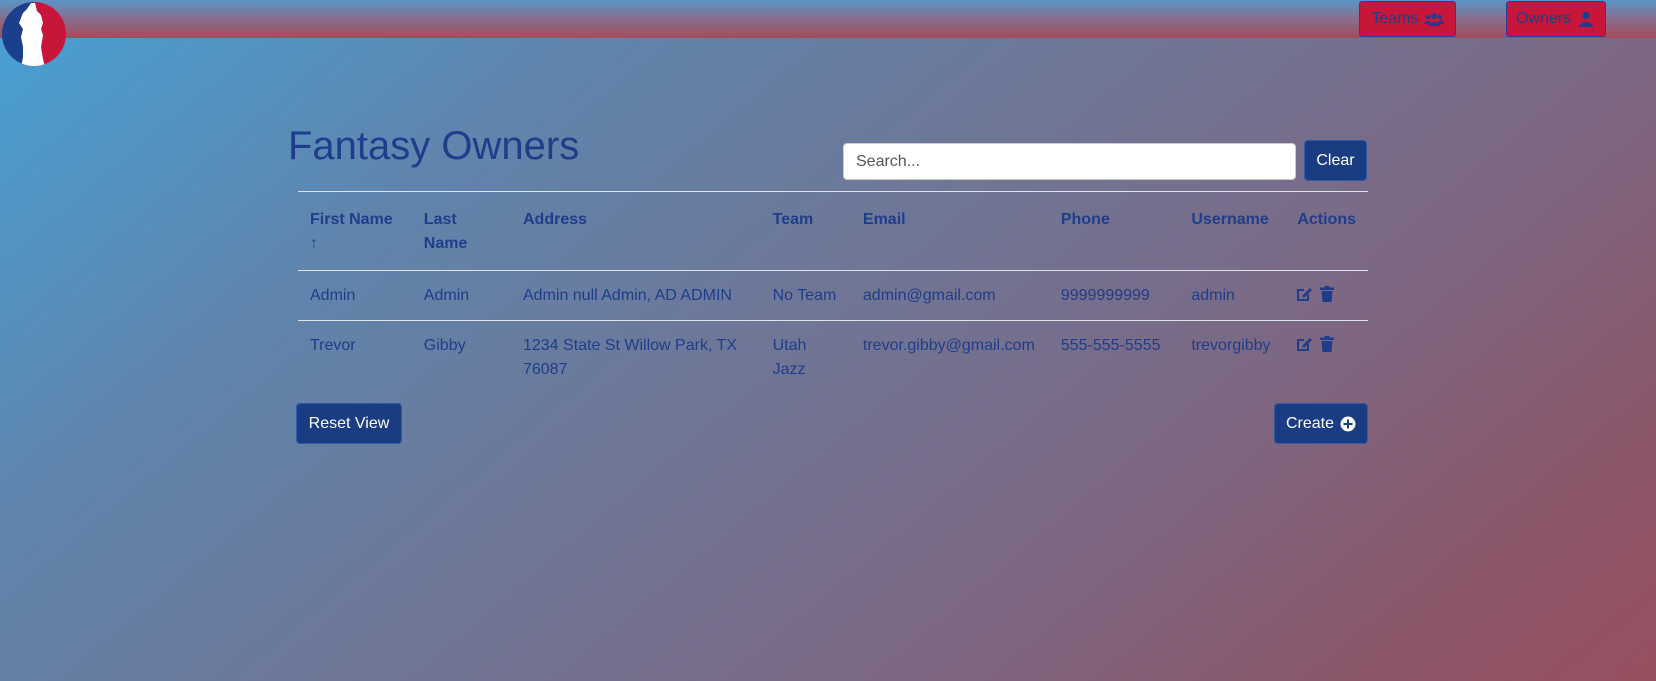 The image size is (1656, 681). What do you see at coordinates (629, 357) in the screenshot?
I see `cell-address: 1234 State St Willow Park, TX 76087` at bounding box center [629, 357].